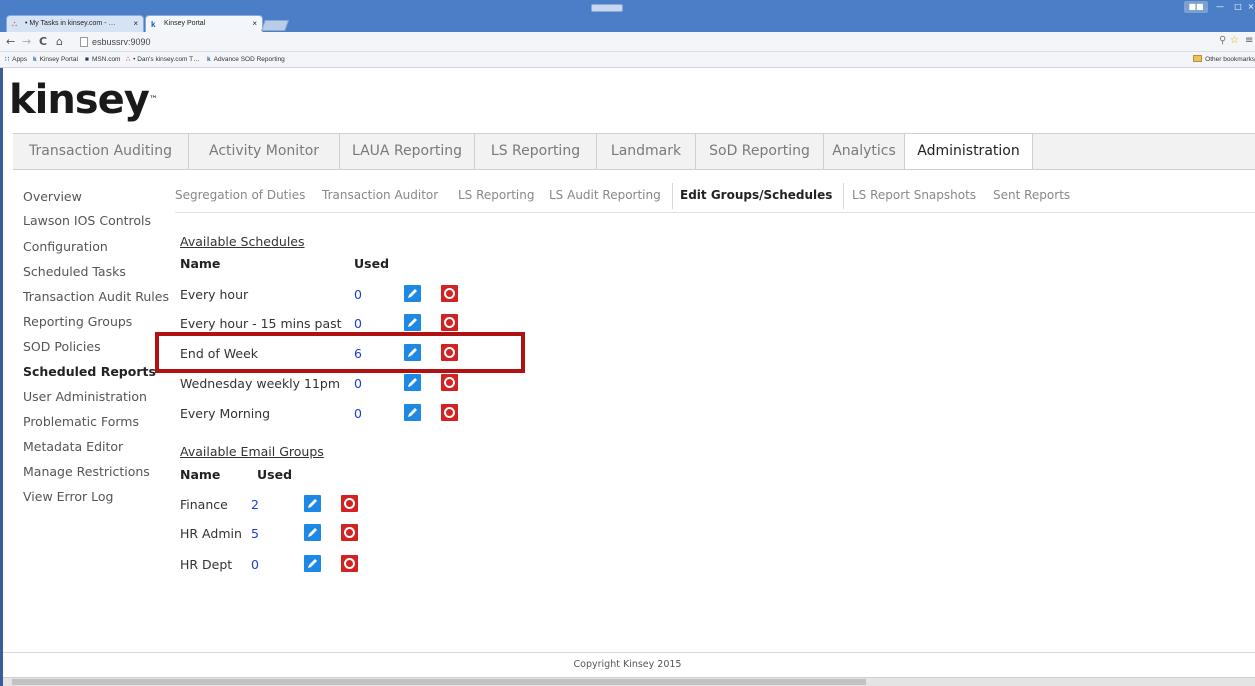 Image resolution: width=1255 pixels, height=686 pixels. Describe the element at coordinates (16, 60) in the screenshot. I see `bookmark-apps: ∷ Apps` at that location.